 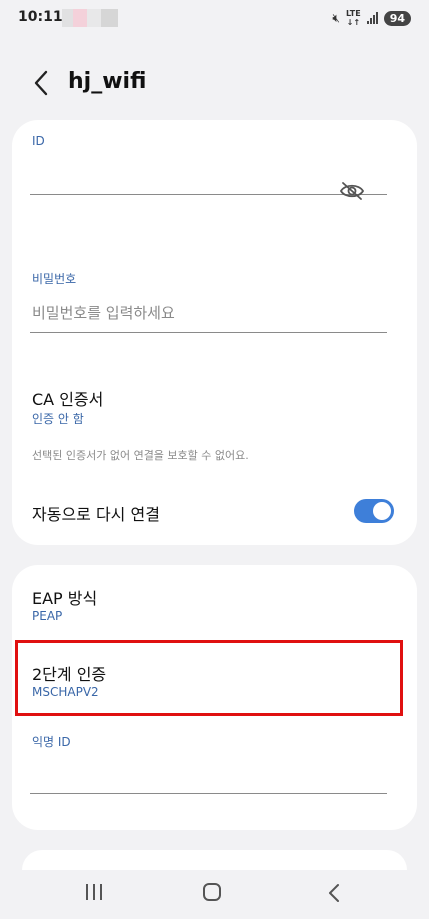 What do you see at coordinates (208, 194) in the screenshot?
I see `id-underline` at bounding box center [208, 194].